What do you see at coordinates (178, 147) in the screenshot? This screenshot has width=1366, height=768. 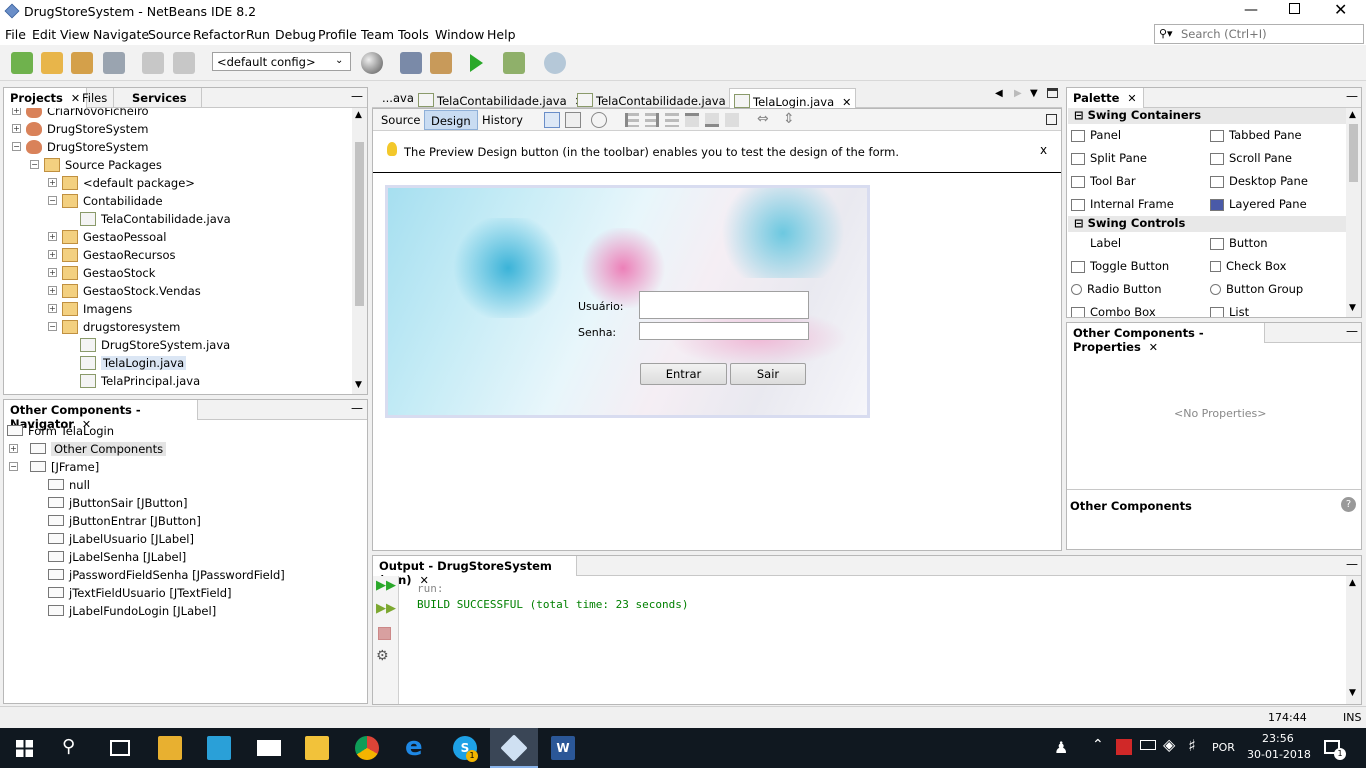 I see `project-tree-node: − DrugStoreSystem` at bounding box center [178, 147].